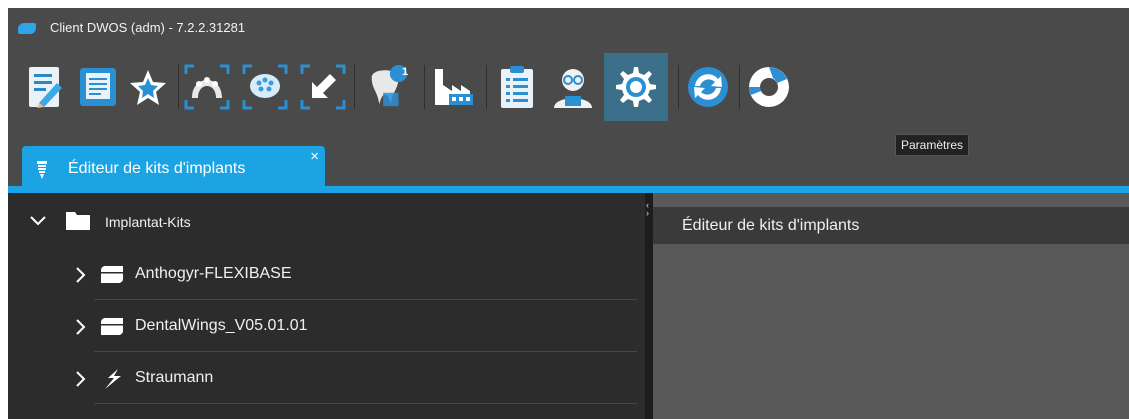  Describe the element at coordinates (891, 225) in the screenshot. I see `editor-panel-header: Éditeur de kits d'implants` at that location.